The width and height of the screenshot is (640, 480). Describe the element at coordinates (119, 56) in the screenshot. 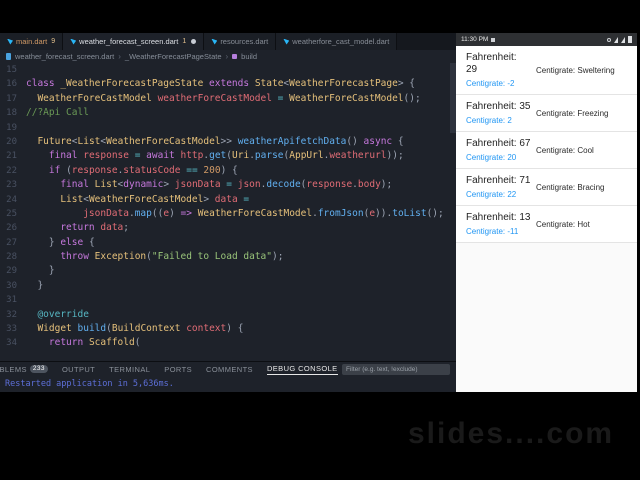

I see `chevron-right-icon: ›` at that location.